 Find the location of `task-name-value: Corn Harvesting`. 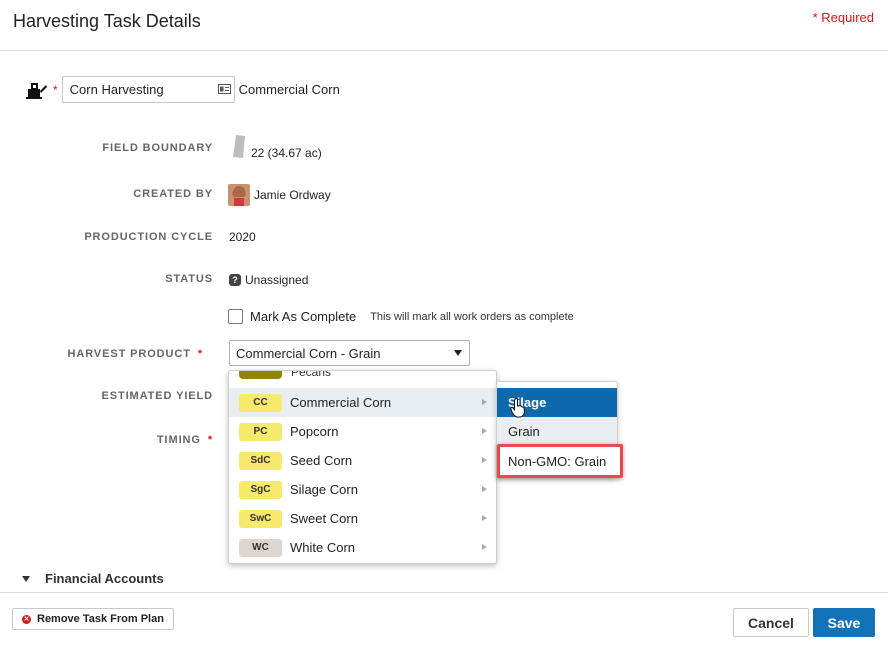

task-name-value: Corn Harvesting is located at coordinates (116, 89).